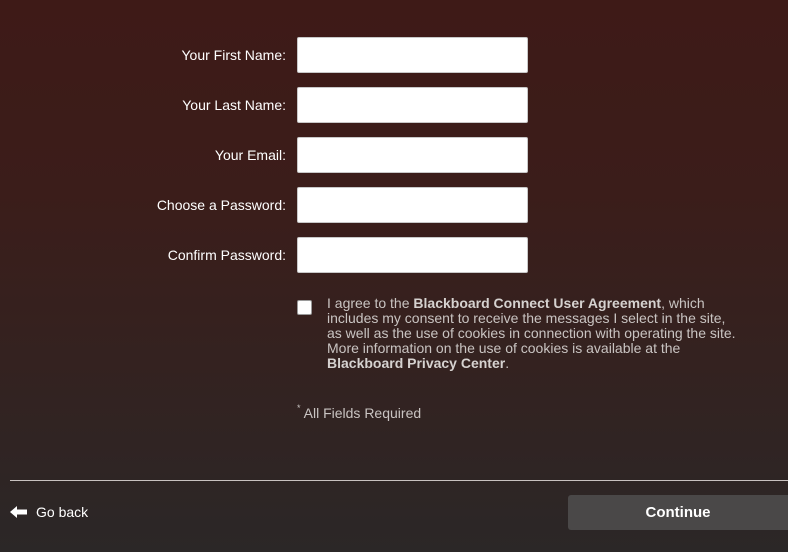 This screenshot has height=552, width=788. I want to click on required-note: * All Fields Required, so click(359, 412).